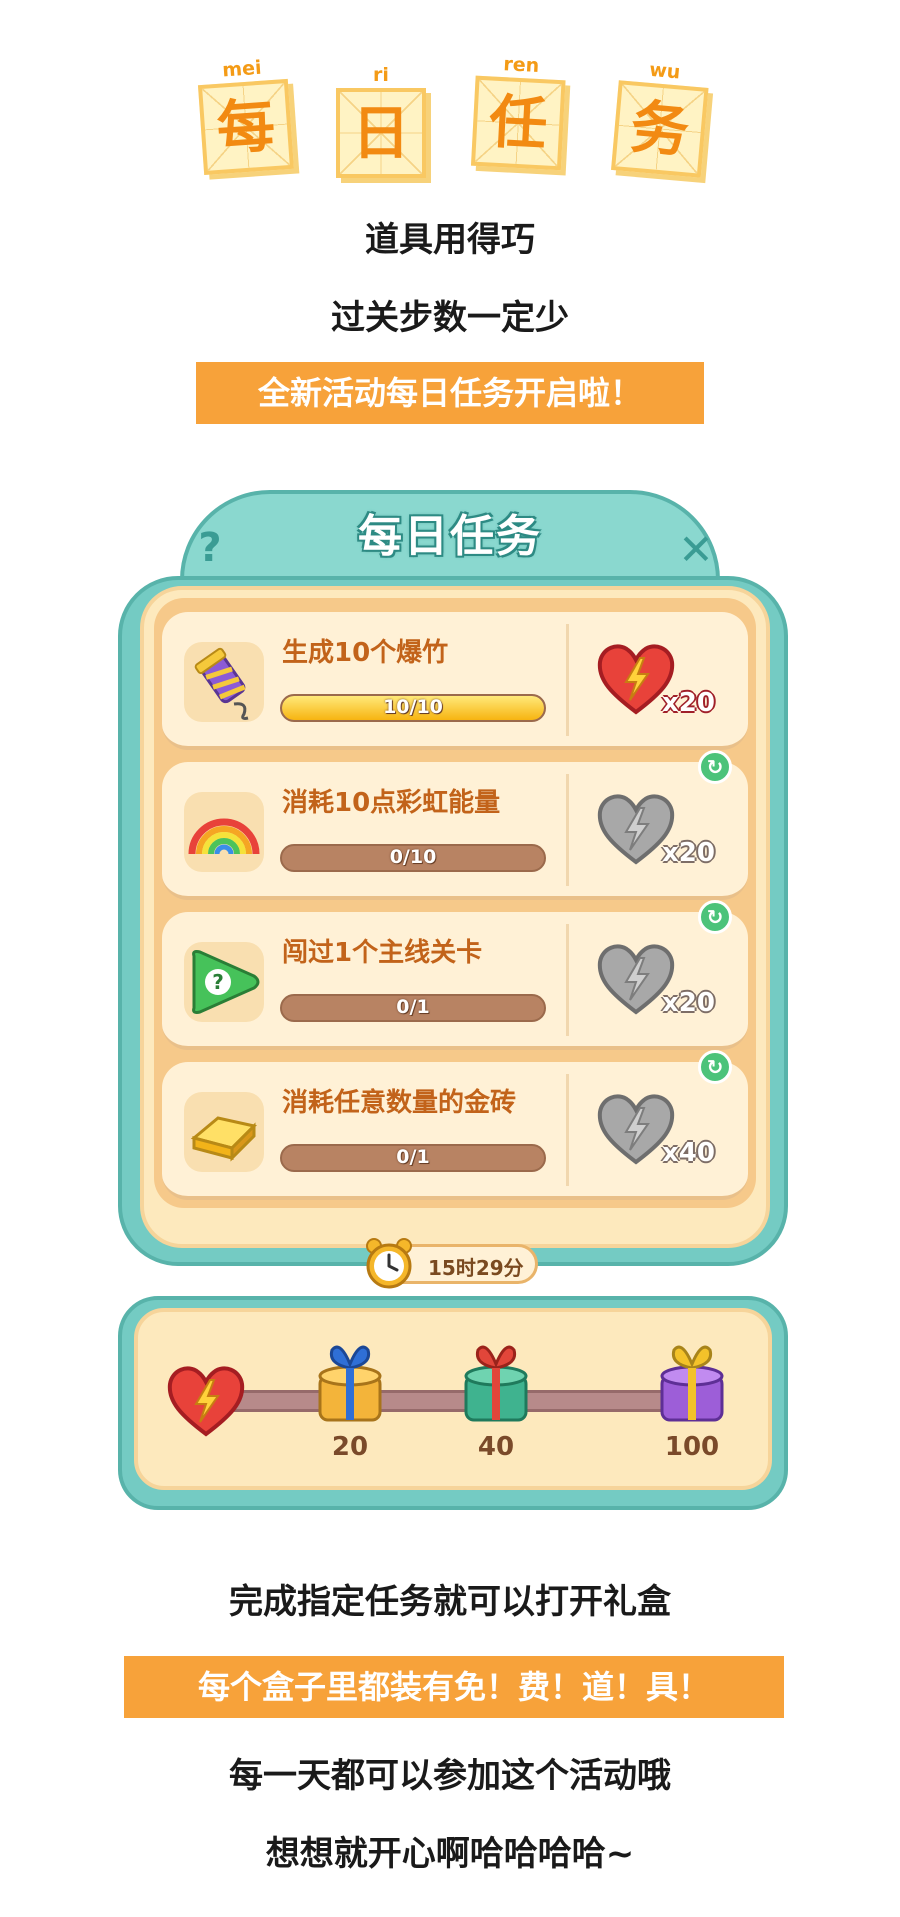 This screenshot has width=900, height=1917. Describe the element at coordinates (382, 953) in the screenshot. I see `task-label: 闯过1个主线关卡` at that location.